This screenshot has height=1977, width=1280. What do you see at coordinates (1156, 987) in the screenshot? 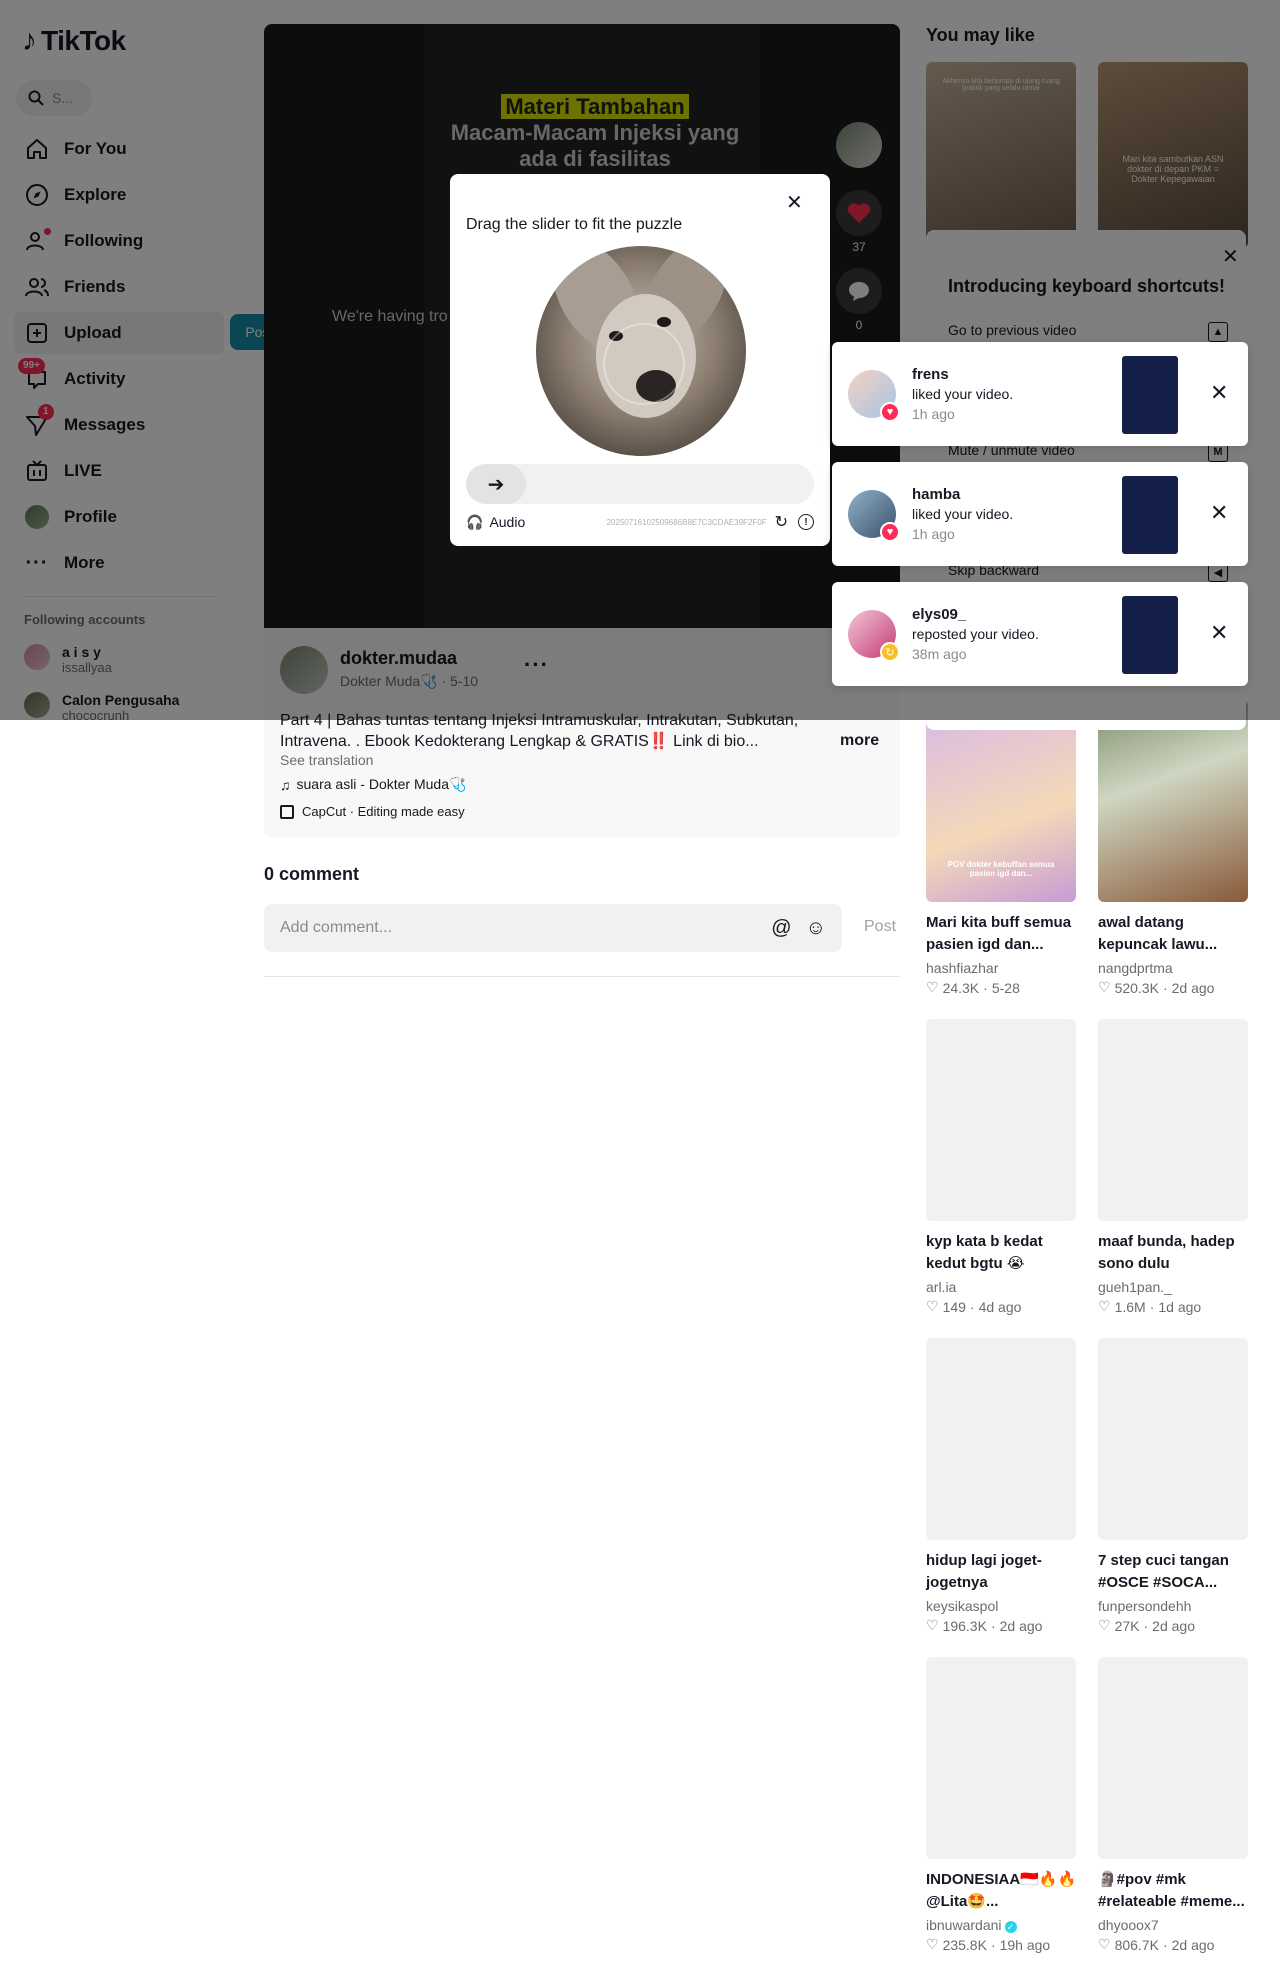
I see `video-card-stats: ♡ 520.3K · 2d ago` at bounding box center [1156, 987].